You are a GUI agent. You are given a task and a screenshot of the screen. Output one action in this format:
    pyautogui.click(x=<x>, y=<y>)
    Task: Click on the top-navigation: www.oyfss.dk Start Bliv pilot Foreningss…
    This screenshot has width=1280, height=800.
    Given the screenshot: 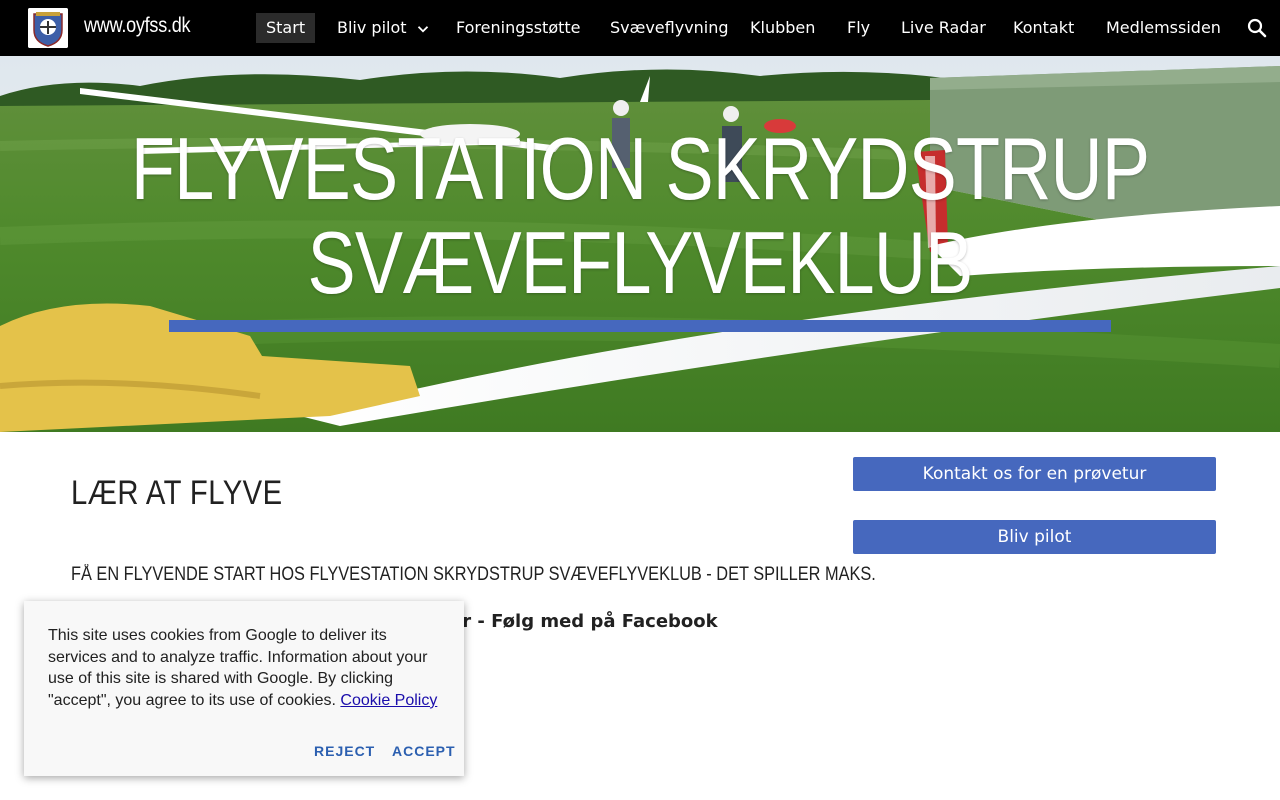 What is the action you would take?
    pyautogui.click(x=640, y=28)
    